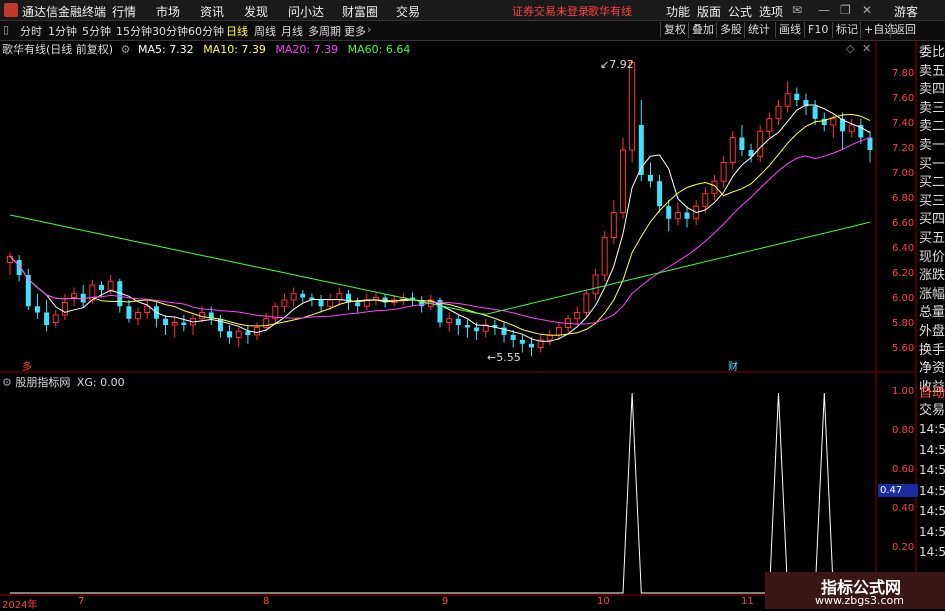  What do you see at coordinates (237, 31) in the screenshot?
I see `tf-daily: 日线` at bounding box center [237, 31].